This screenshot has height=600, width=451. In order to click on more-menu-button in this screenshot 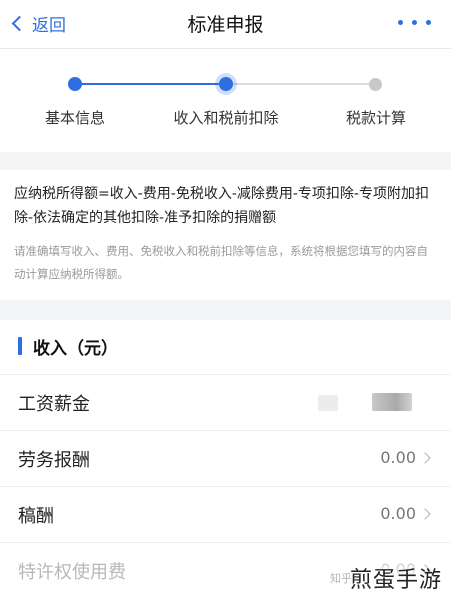, I will do `click(414, 22)`.